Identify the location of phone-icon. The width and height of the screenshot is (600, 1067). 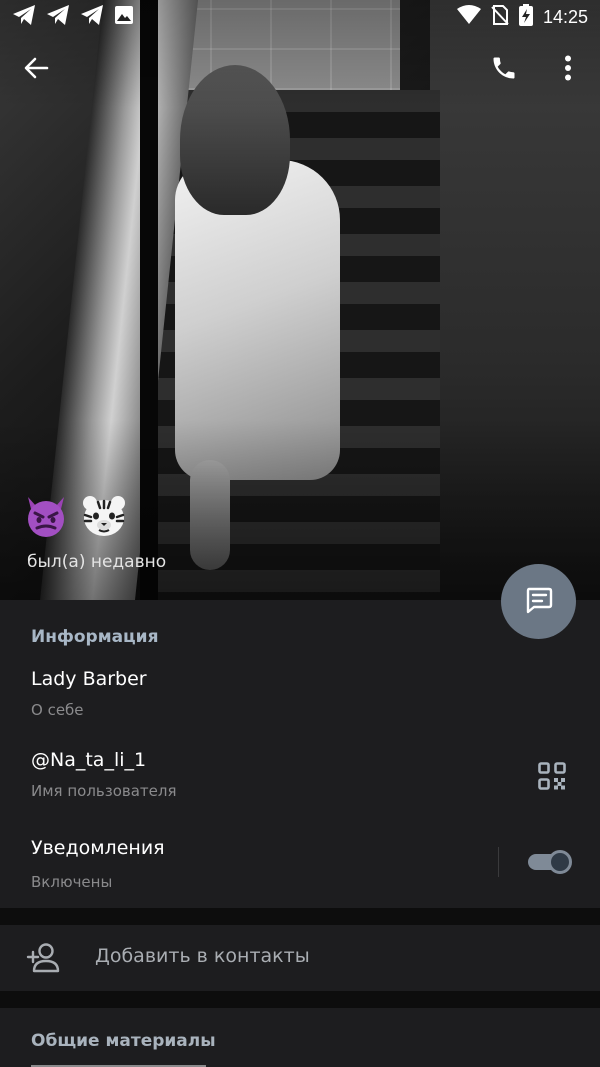
(504, 70).